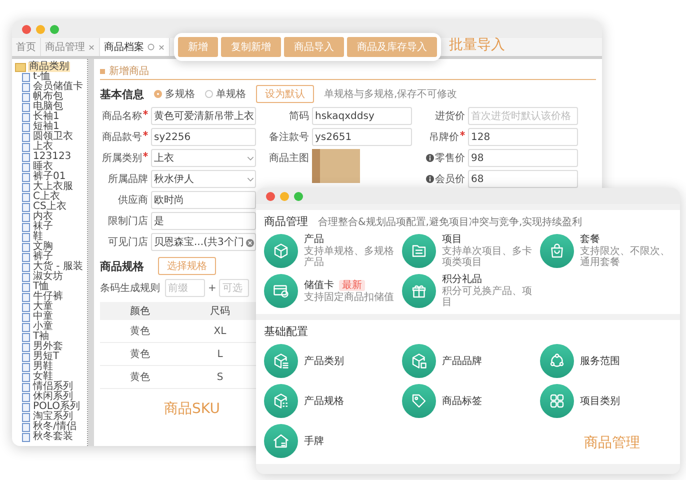  What do you see at coordinates (43, 307) in the screenshot?
I see `tree-item: 大童` at bounding box center [43, 307].